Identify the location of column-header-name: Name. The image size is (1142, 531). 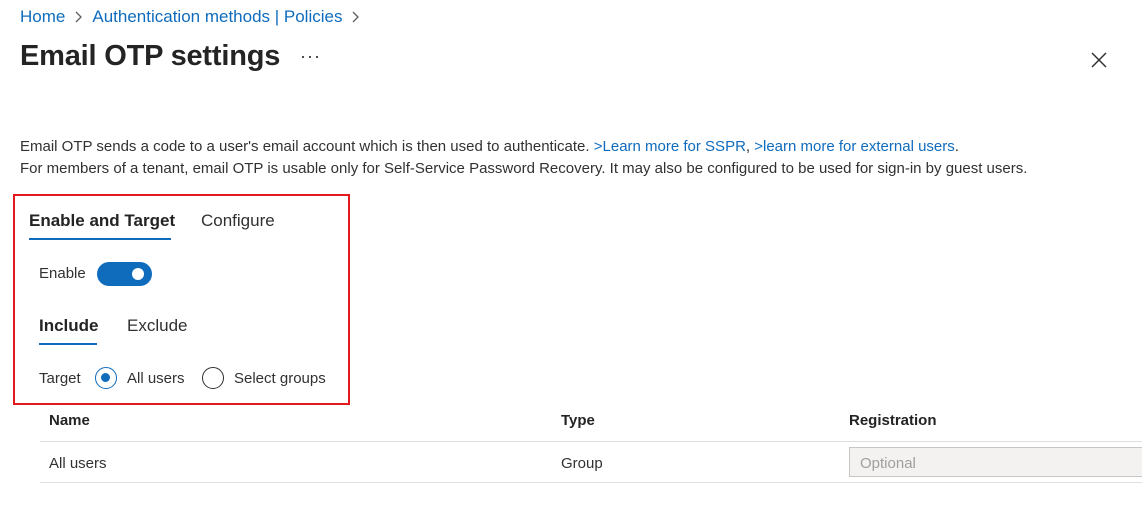
(69, 420).